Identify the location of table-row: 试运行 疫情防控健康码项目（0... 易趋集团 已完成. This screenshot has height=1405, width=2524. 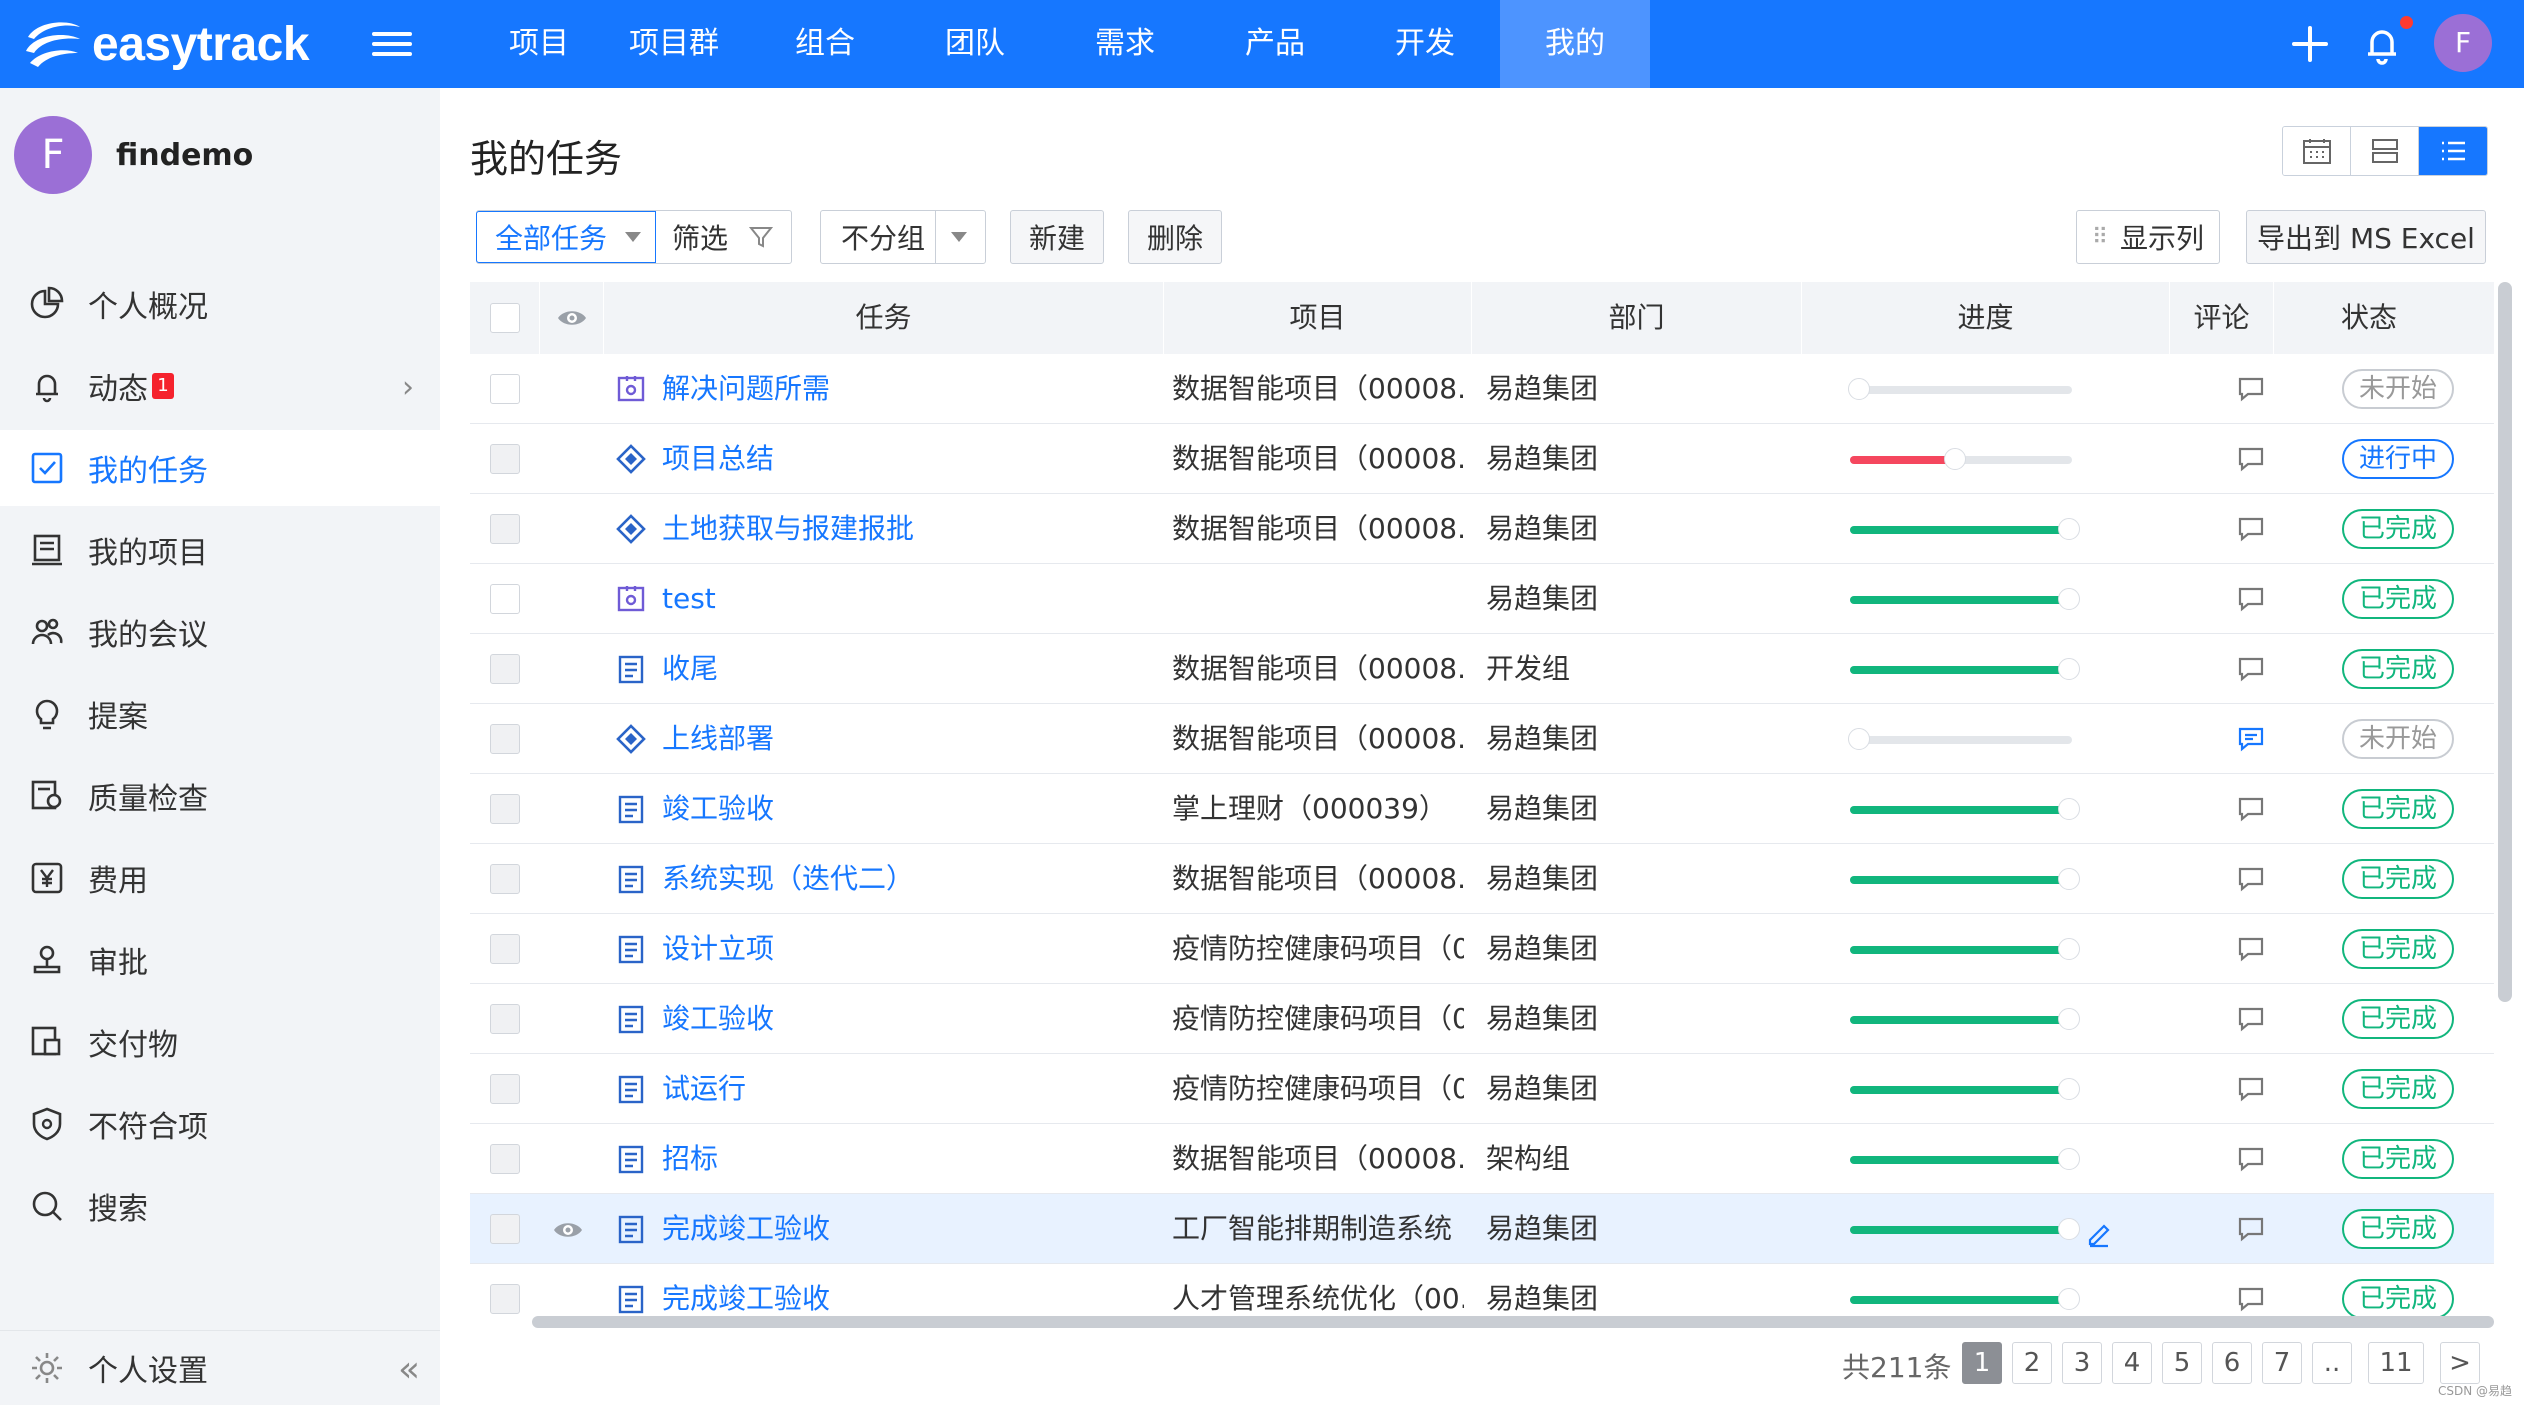
(1482, 1089).